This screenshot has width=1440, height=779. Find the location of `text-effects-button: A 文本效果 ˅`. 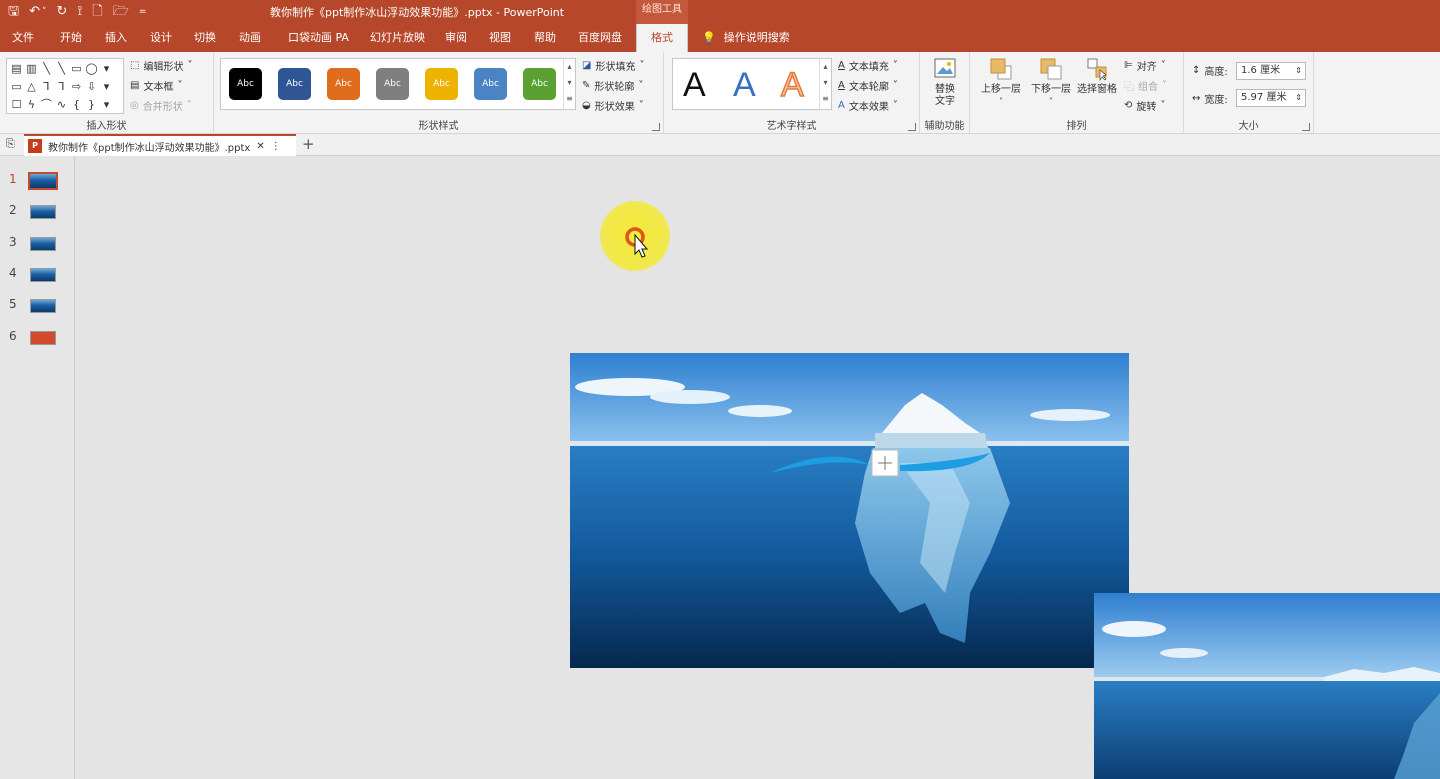

text-effects-button: A 文本效果 ˅ is located at coordinates (868, 105).